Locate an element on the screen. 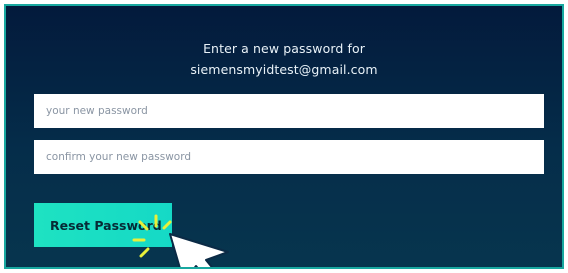 Image resolution: width=568 pixels, height=273 pixels. account-email: siemensmyidtest@gmail.com is located at coordinates (284, 69).